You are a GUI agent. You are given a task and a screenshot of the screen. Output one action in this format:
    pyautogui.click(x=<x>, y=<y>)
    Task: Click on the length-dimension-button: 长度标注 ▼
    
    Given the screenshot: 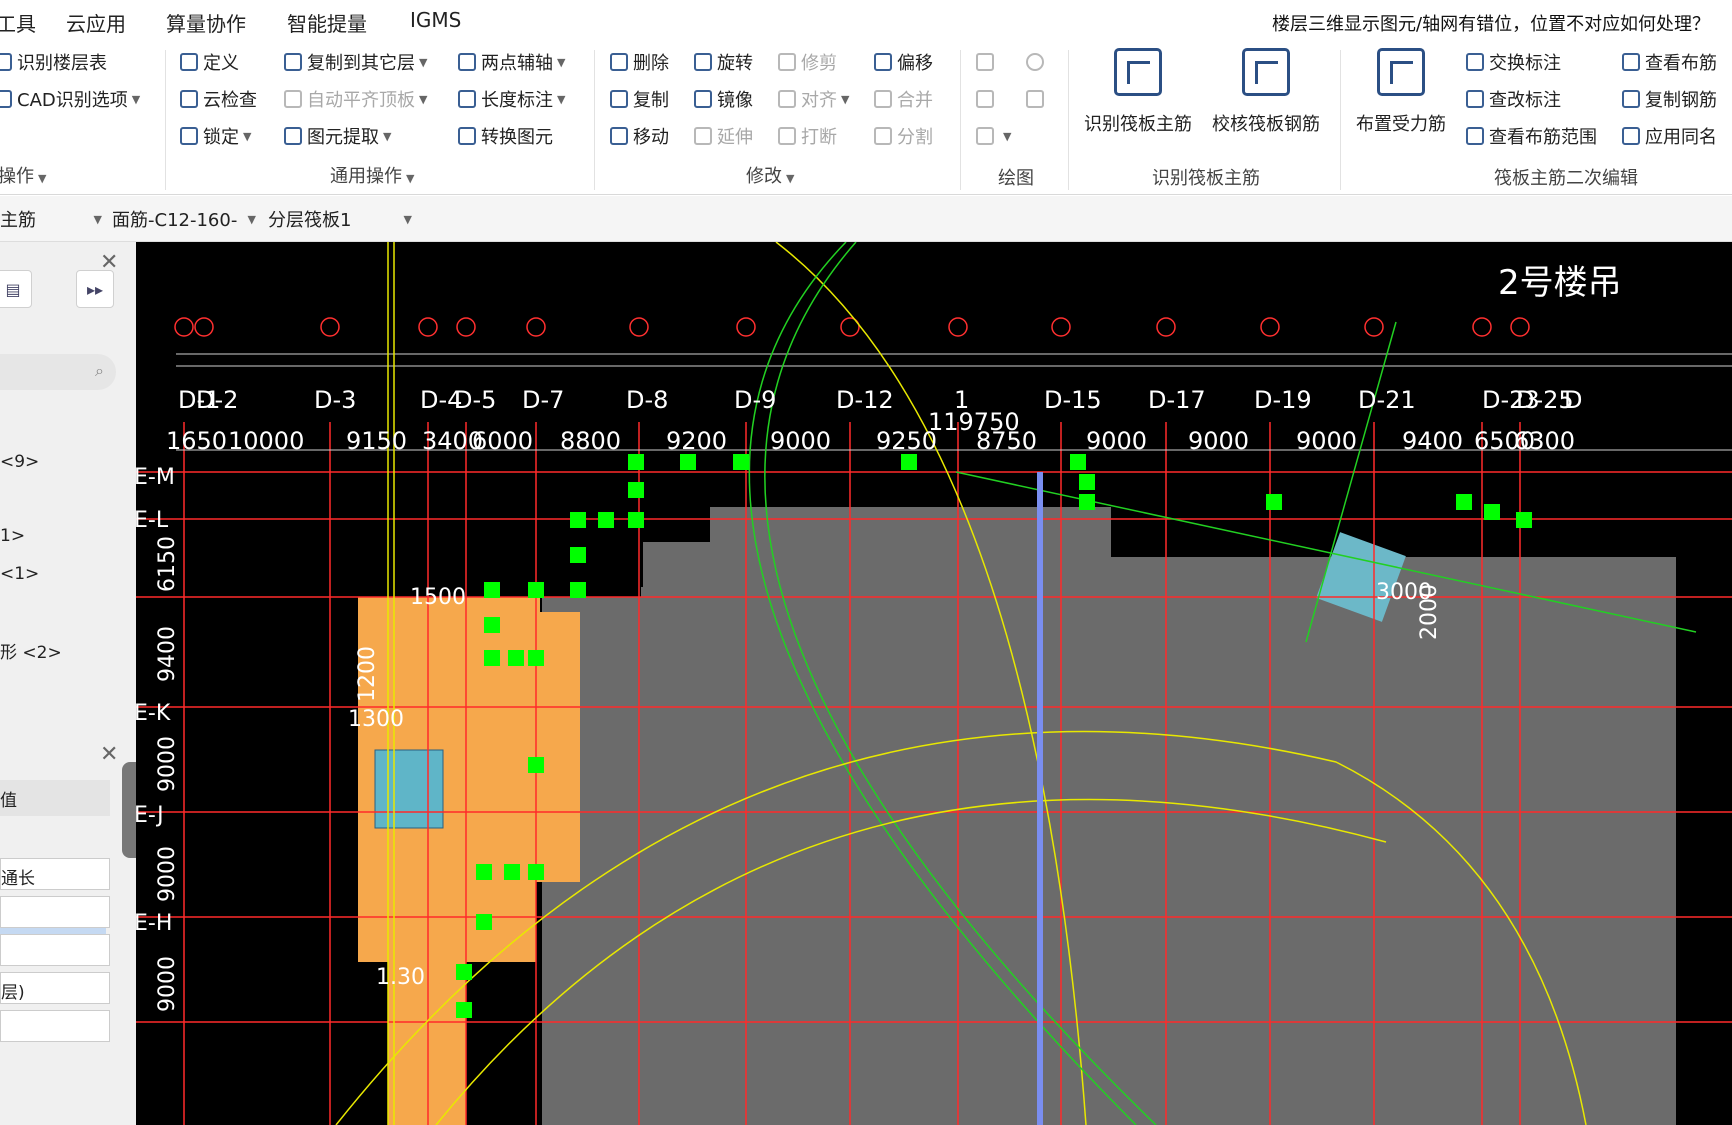 What is the action you would take?
    pyautogui.click(x=511, y=99)
    